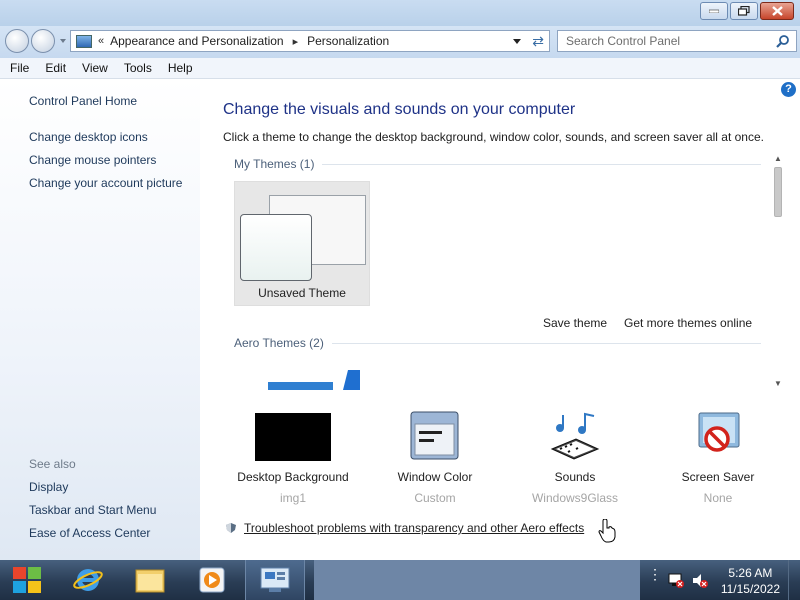 The width and height of the screenshot is (800, 600). What do you see at coordinates (607, 531) in the screenshot?
I see `hand-cursor-icon` at bounding box center [607, 531].